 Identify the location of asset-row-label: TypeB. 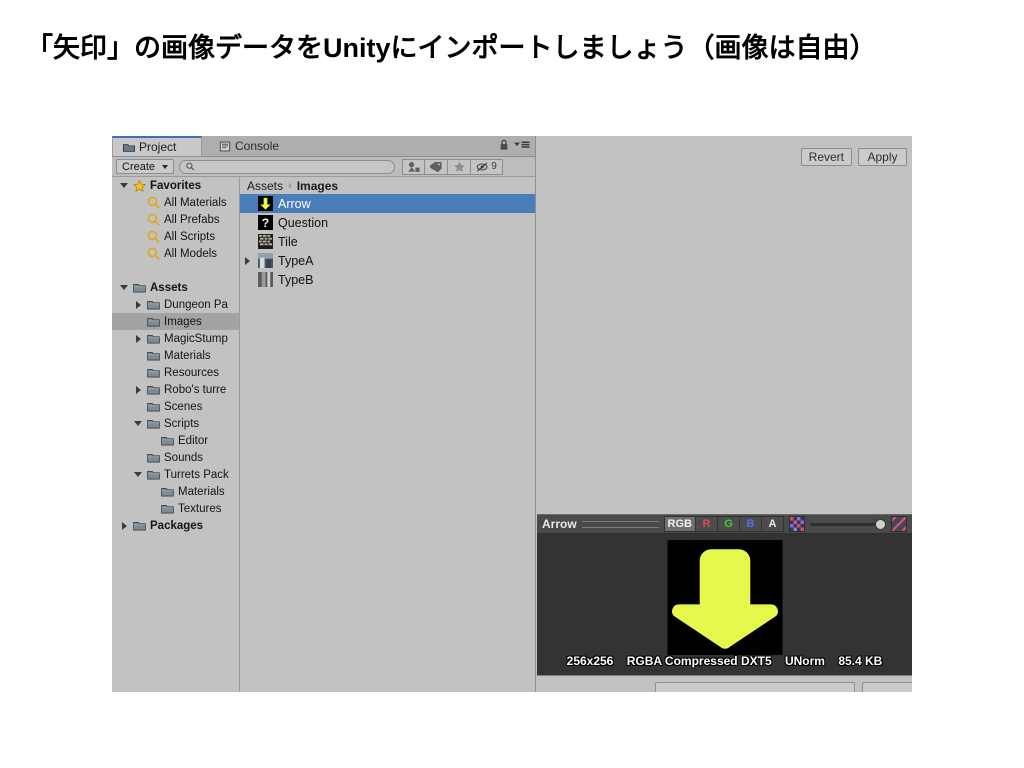
(296, 279).